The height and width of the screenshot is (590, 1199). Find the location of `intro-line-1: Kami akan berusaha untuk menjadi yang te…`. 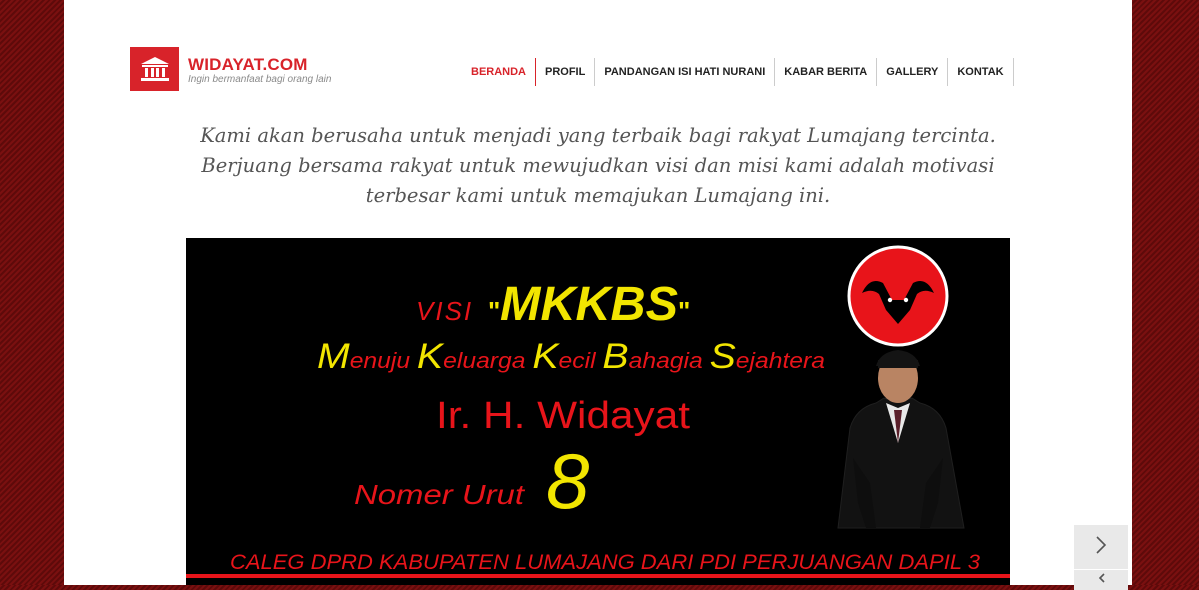

intro-line-1: Kami akan berusaha untuk menjadi yang te… is located at coordinates (598, 135).